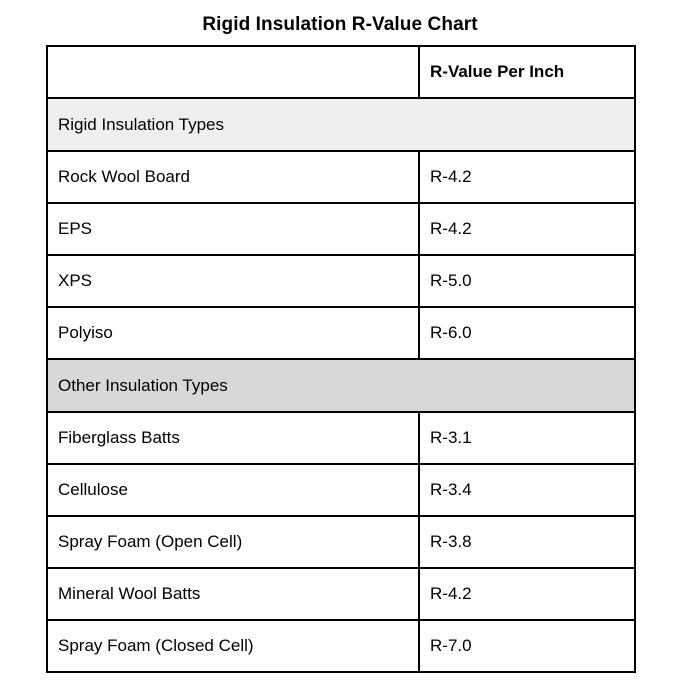 The height and width of the screenshot is (682, 680). I want to click on cell-name: EPS, so click(233, 229).